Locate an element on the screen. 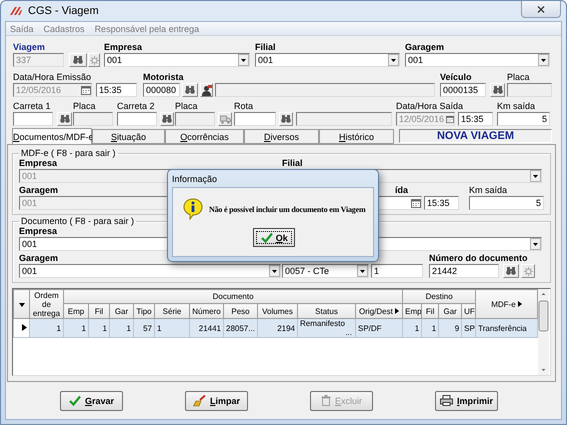  field-label: Veículo is located at coordinates (456, 77).